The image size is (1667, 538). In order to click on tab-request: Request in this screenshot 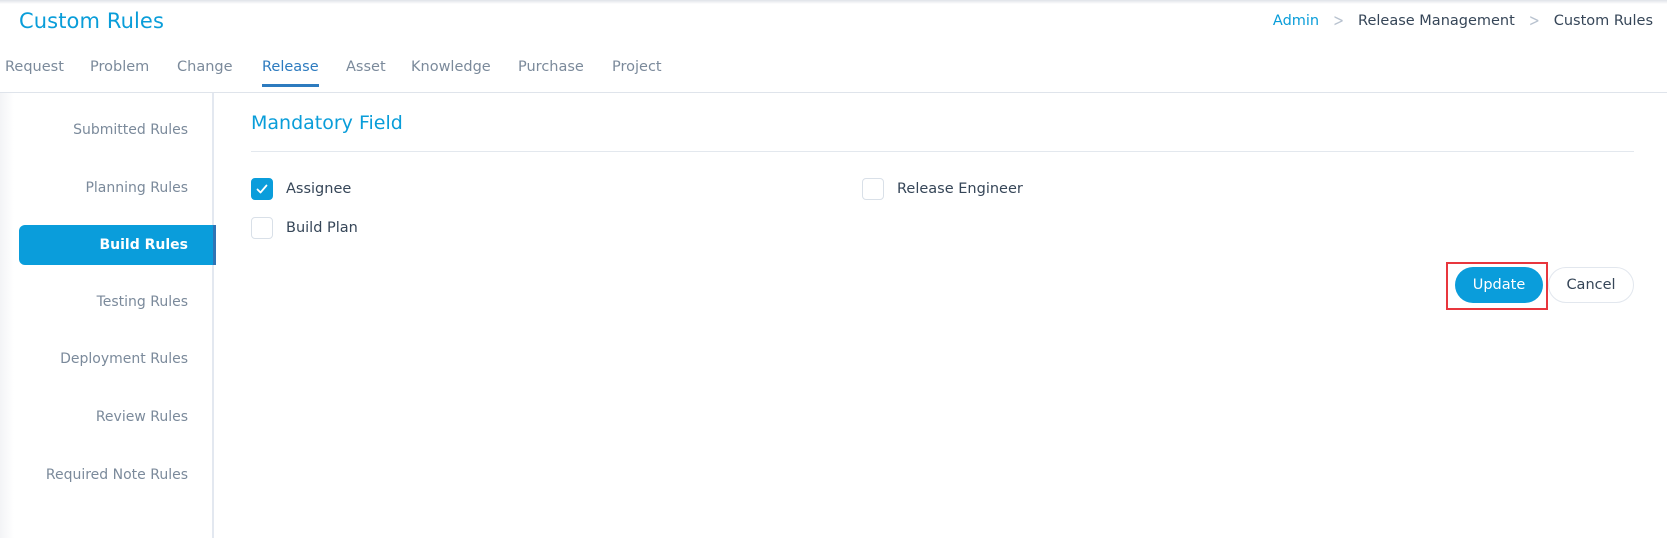, I will do `click(34, 73)`.